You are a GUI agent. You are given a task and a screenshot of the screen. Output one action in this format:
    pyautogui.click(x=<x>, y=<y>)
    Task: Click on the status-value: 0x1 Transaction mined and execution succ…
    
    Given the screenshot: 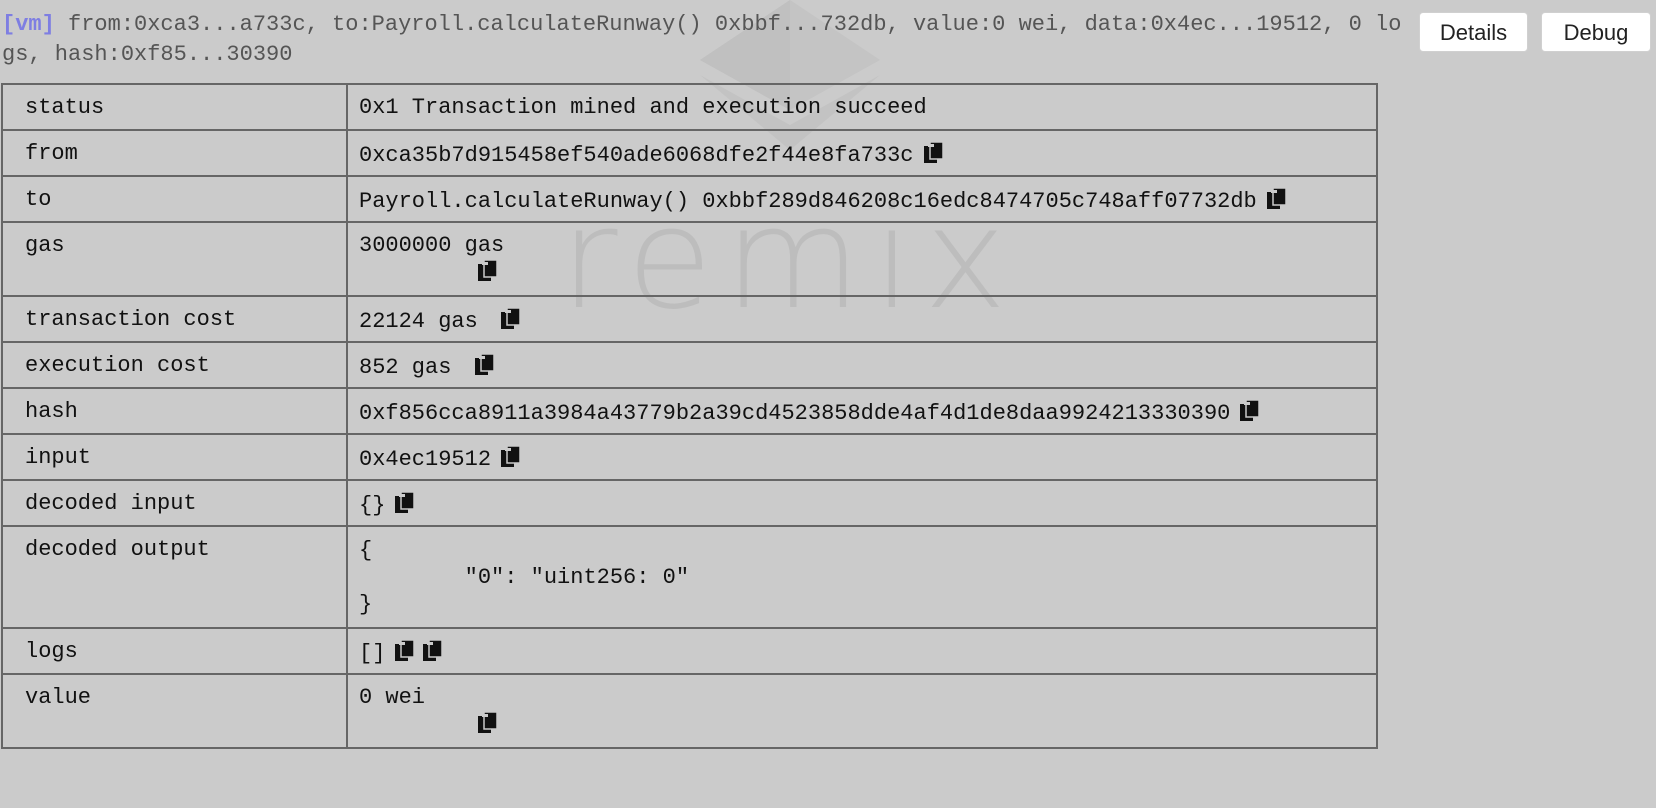 What is the action you would take?
    pyautogui.click(x=643, y=107)
    